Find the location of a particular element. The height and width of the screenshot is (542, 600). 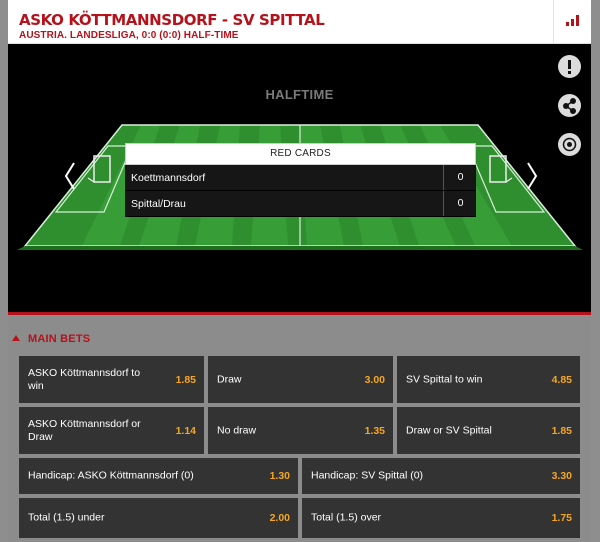

bet-odds: 1.14 is located at coordinates (185, 430).